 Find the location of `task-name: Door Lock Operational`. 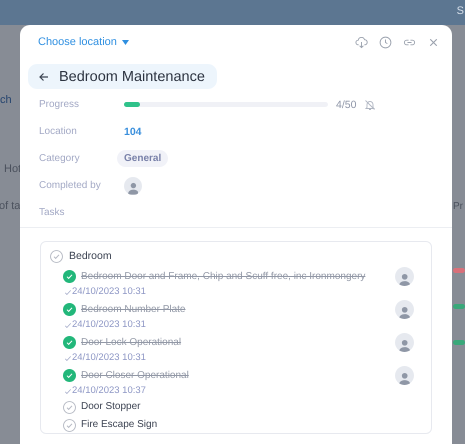

task-name: Door Lock Operational is located at coordinates (131, 343).